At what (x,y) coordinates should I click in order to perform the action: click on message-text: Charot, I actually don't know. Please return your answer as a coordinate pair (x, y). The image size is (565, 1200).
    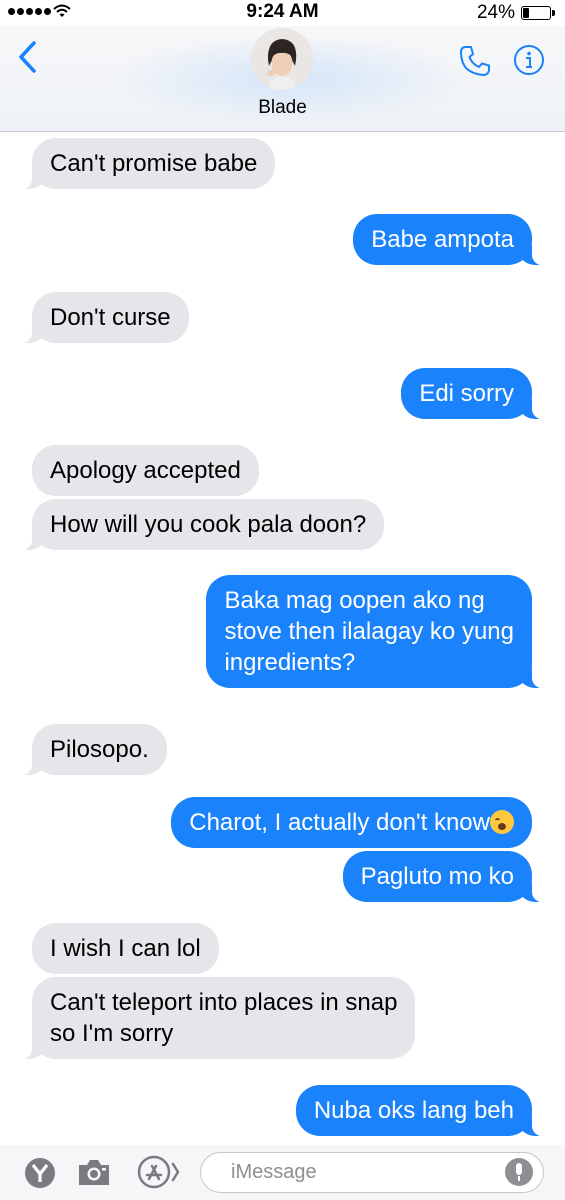
    Looking at the image, I should click on (339, 822).